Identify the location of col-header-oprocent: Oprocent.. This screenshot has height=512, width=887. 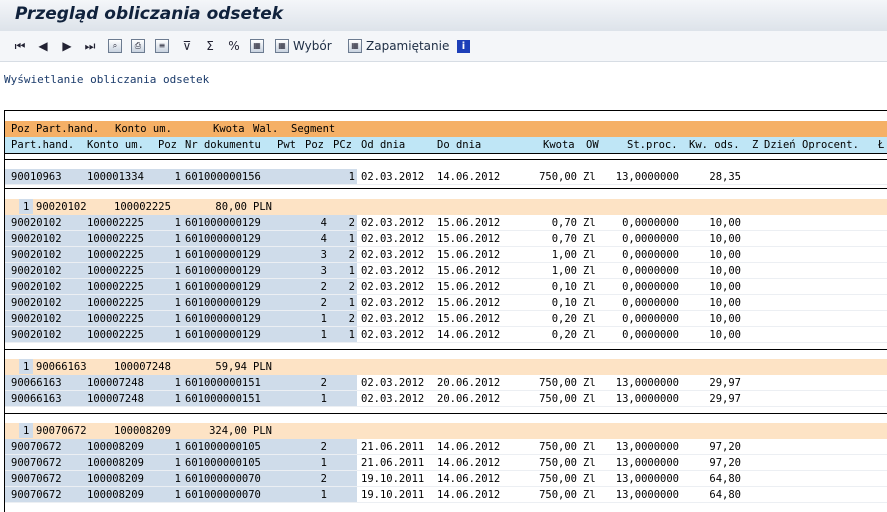
(830, 145).